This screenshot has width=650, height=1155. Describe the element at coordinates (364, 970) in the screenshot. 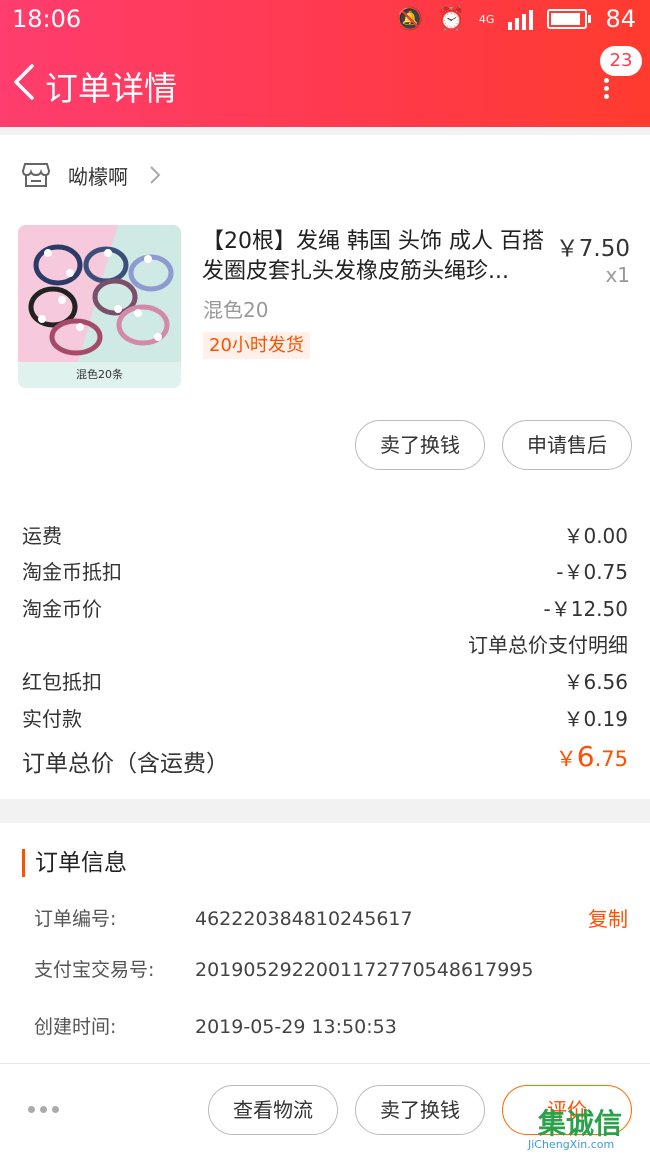

I see `alipay-trade-number: 2019052922001172770548617995` at that location.